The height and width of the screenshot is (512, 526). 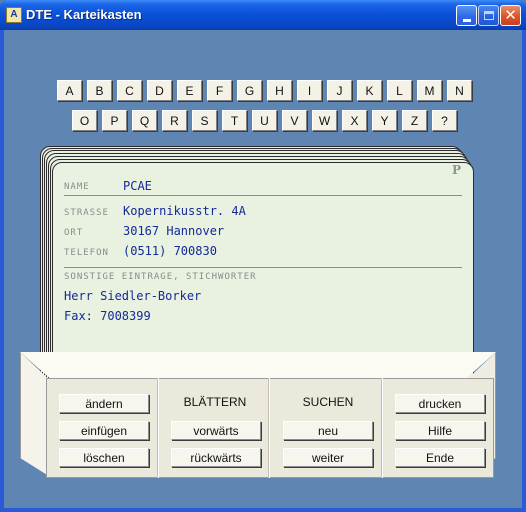 What do you see at coordinates (84, 120) in the screenshot?
I see `letter-index-button: O` at bounding box center [84, 120].